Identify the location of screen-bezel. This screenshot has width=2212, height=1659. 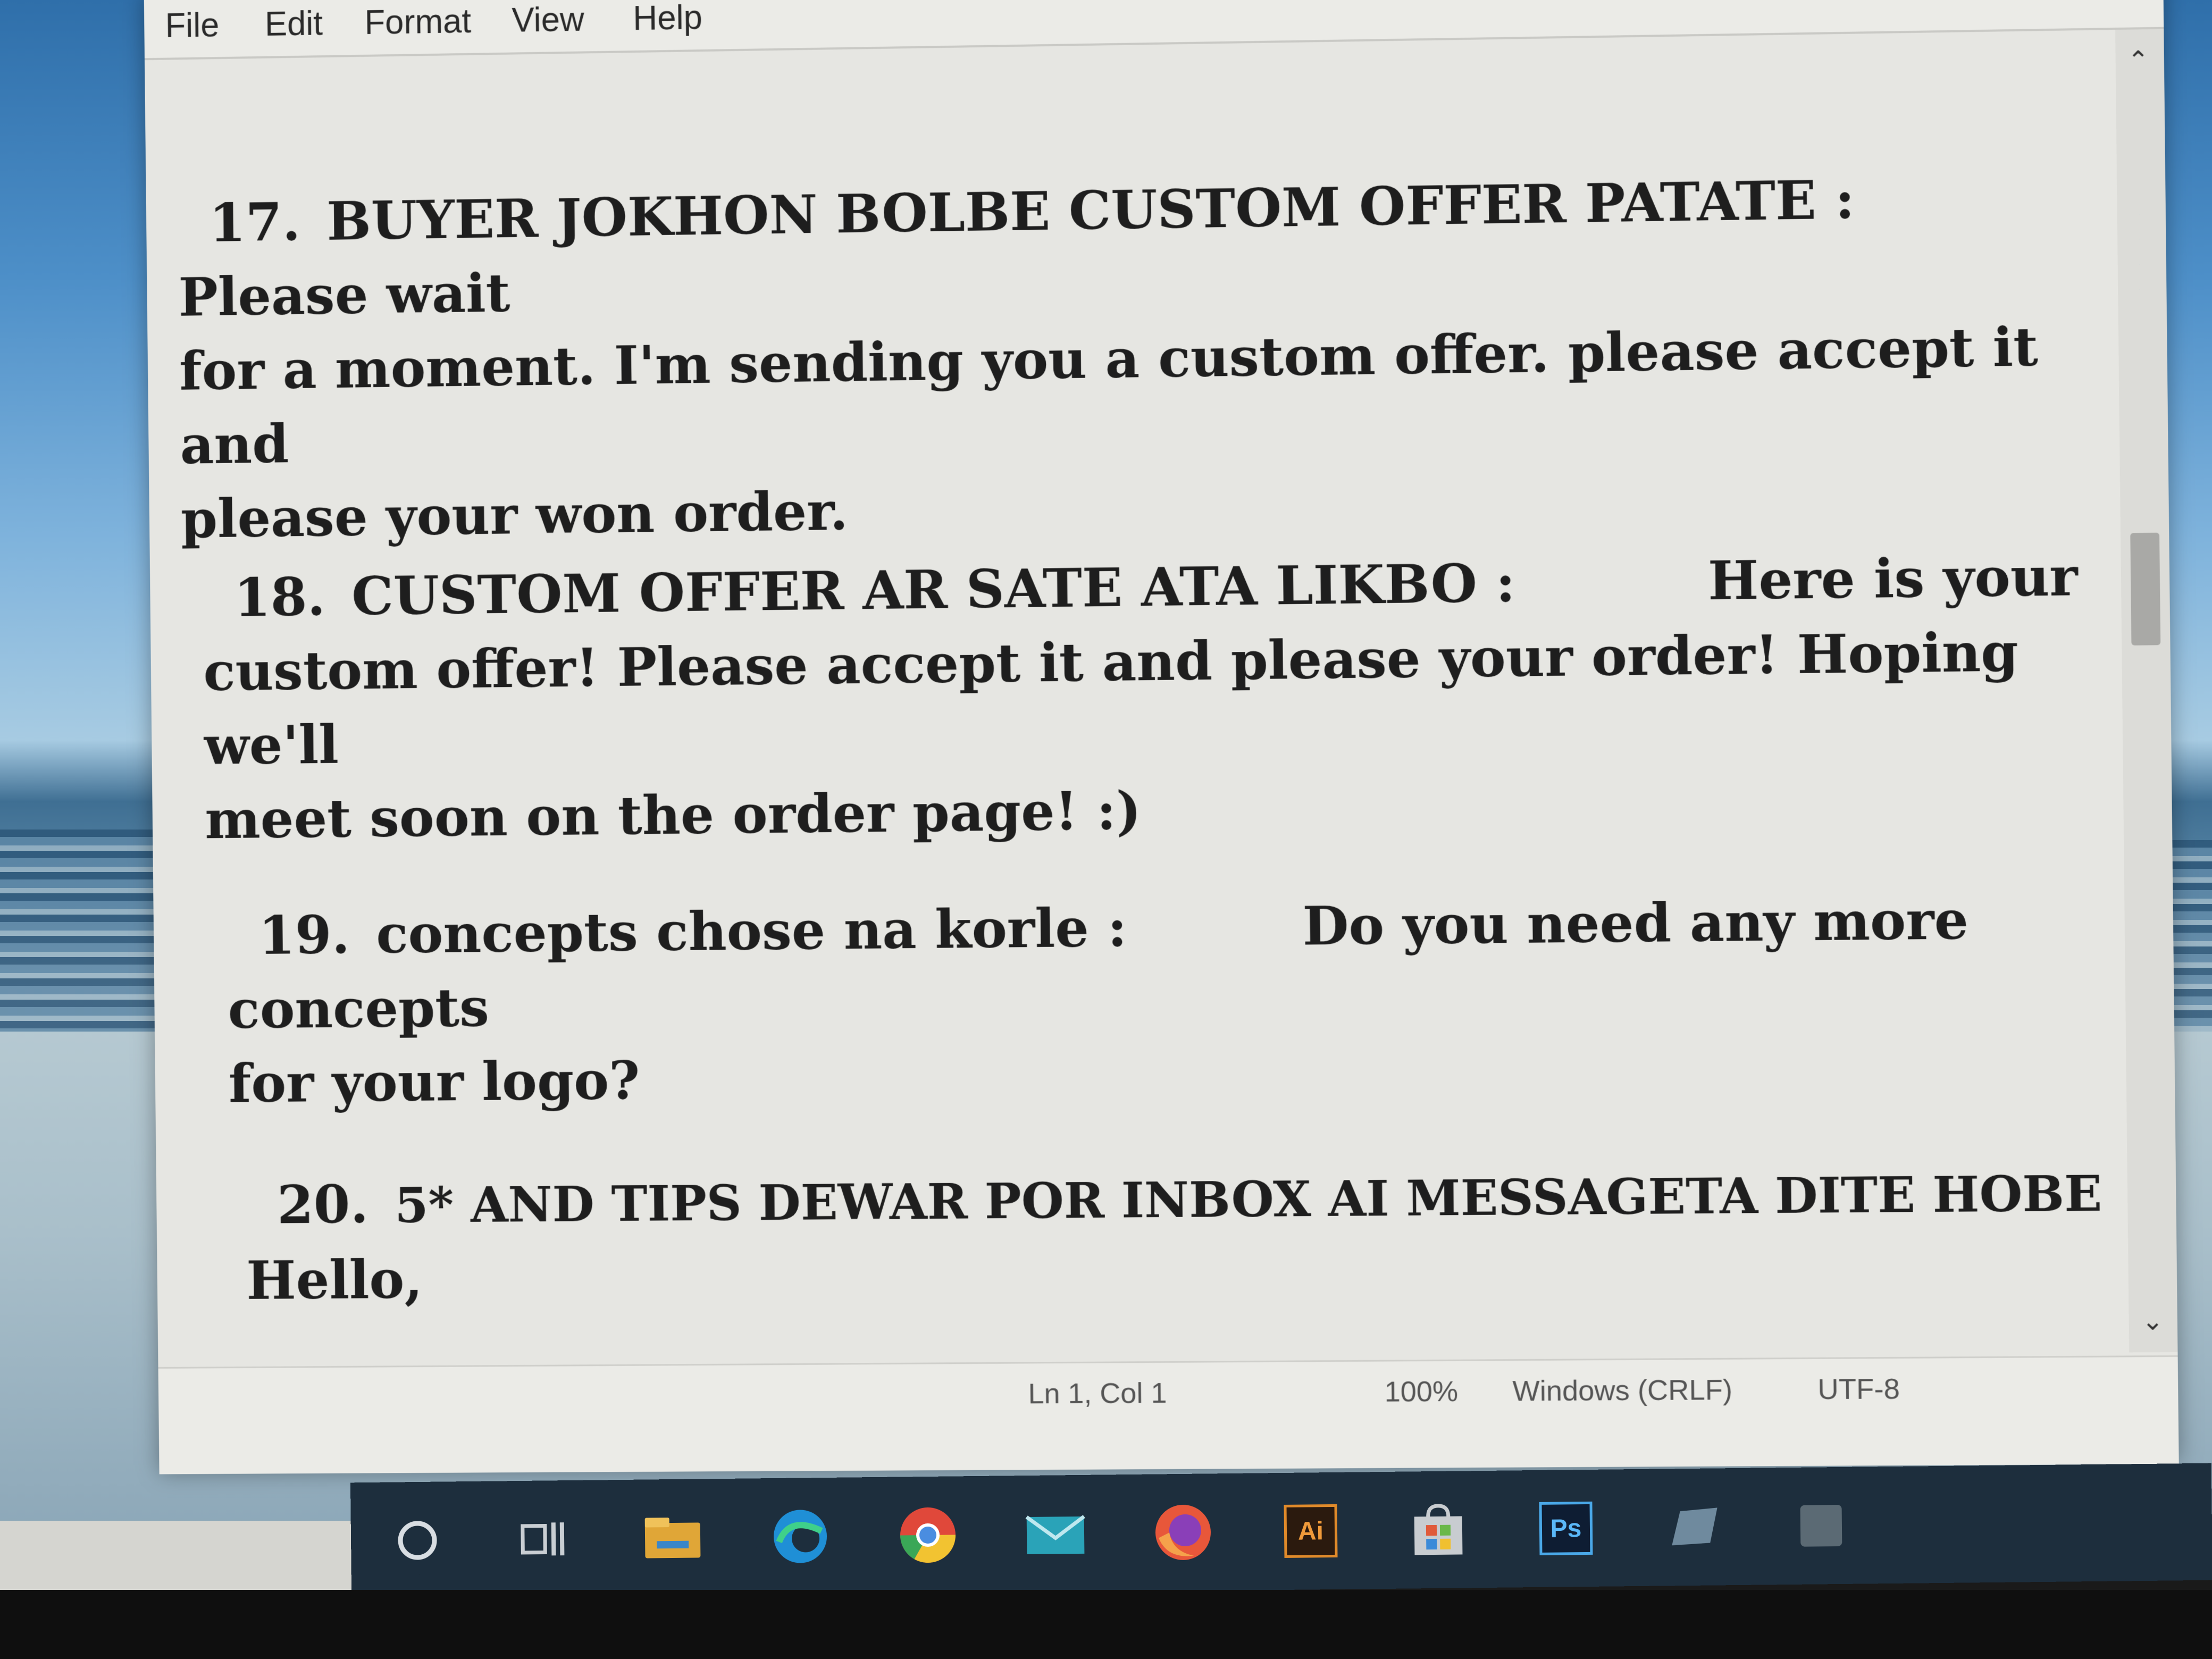
(1106, 1624).